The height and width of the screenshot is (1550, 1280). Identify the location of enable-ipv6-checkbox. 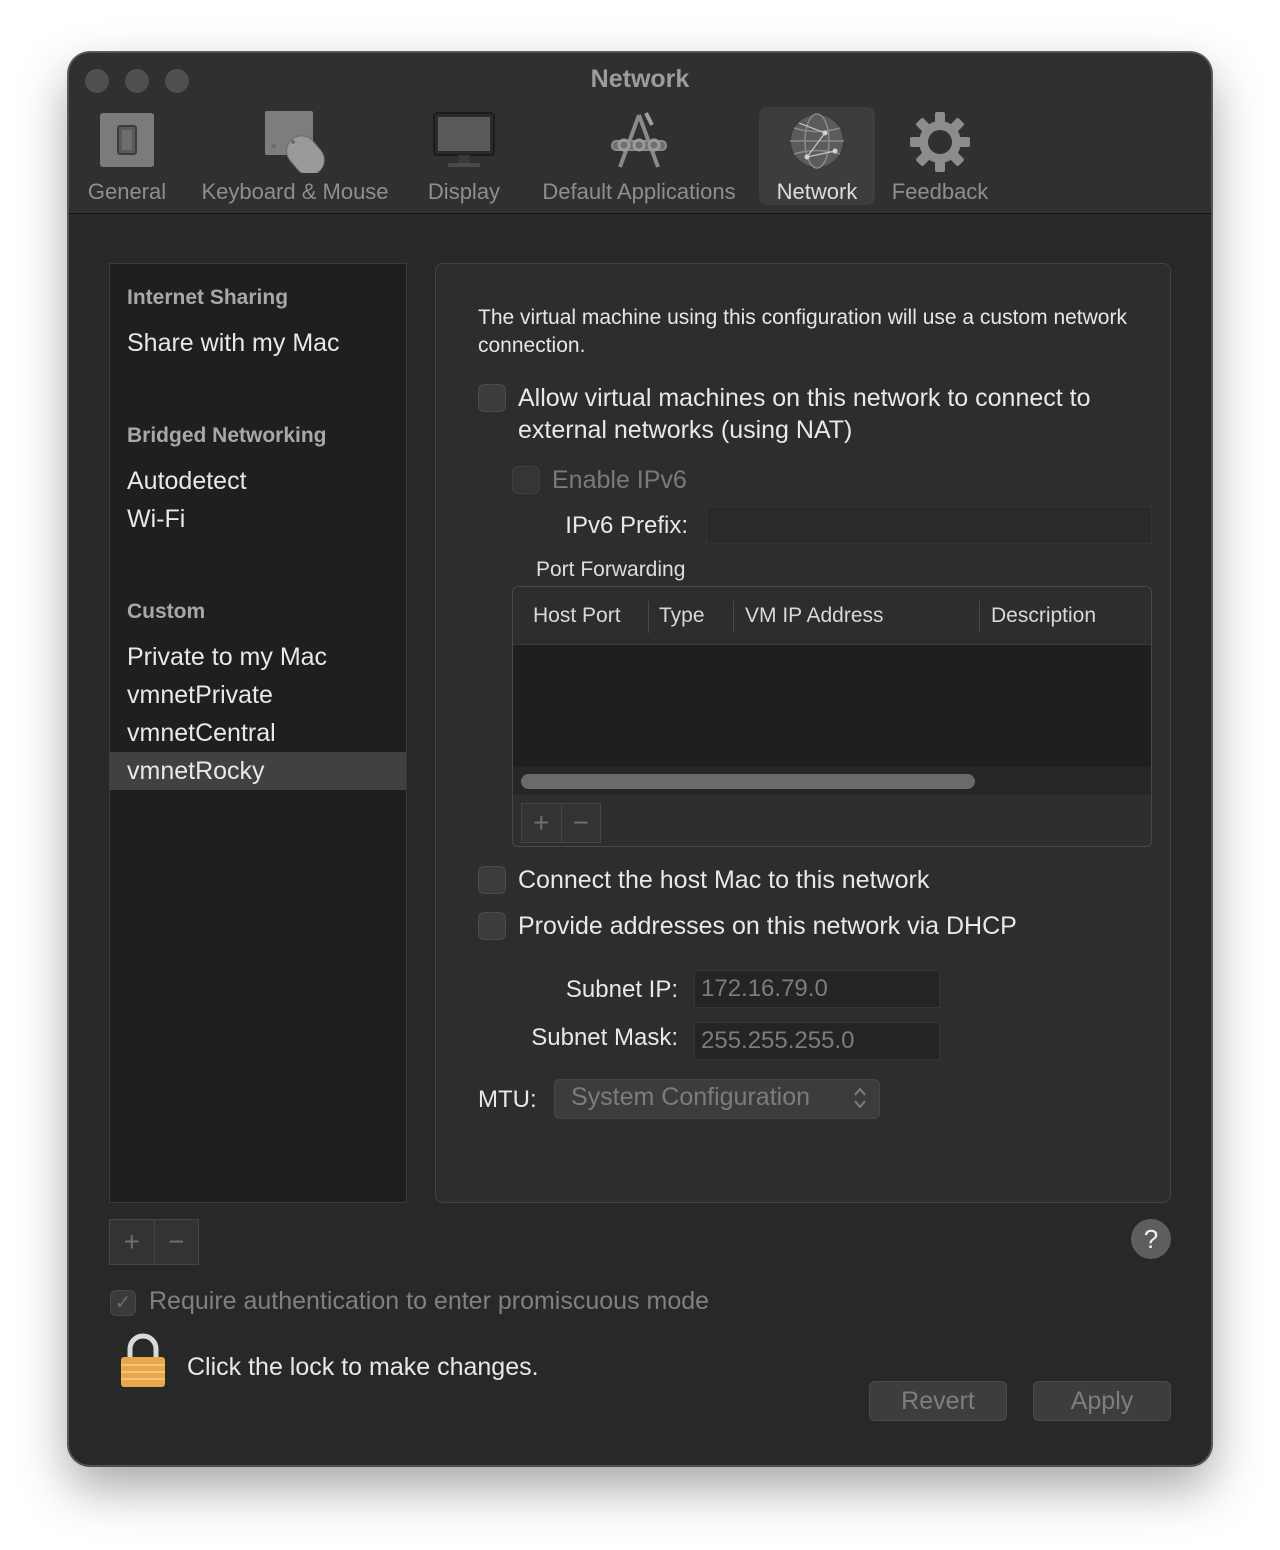
(526, 480).